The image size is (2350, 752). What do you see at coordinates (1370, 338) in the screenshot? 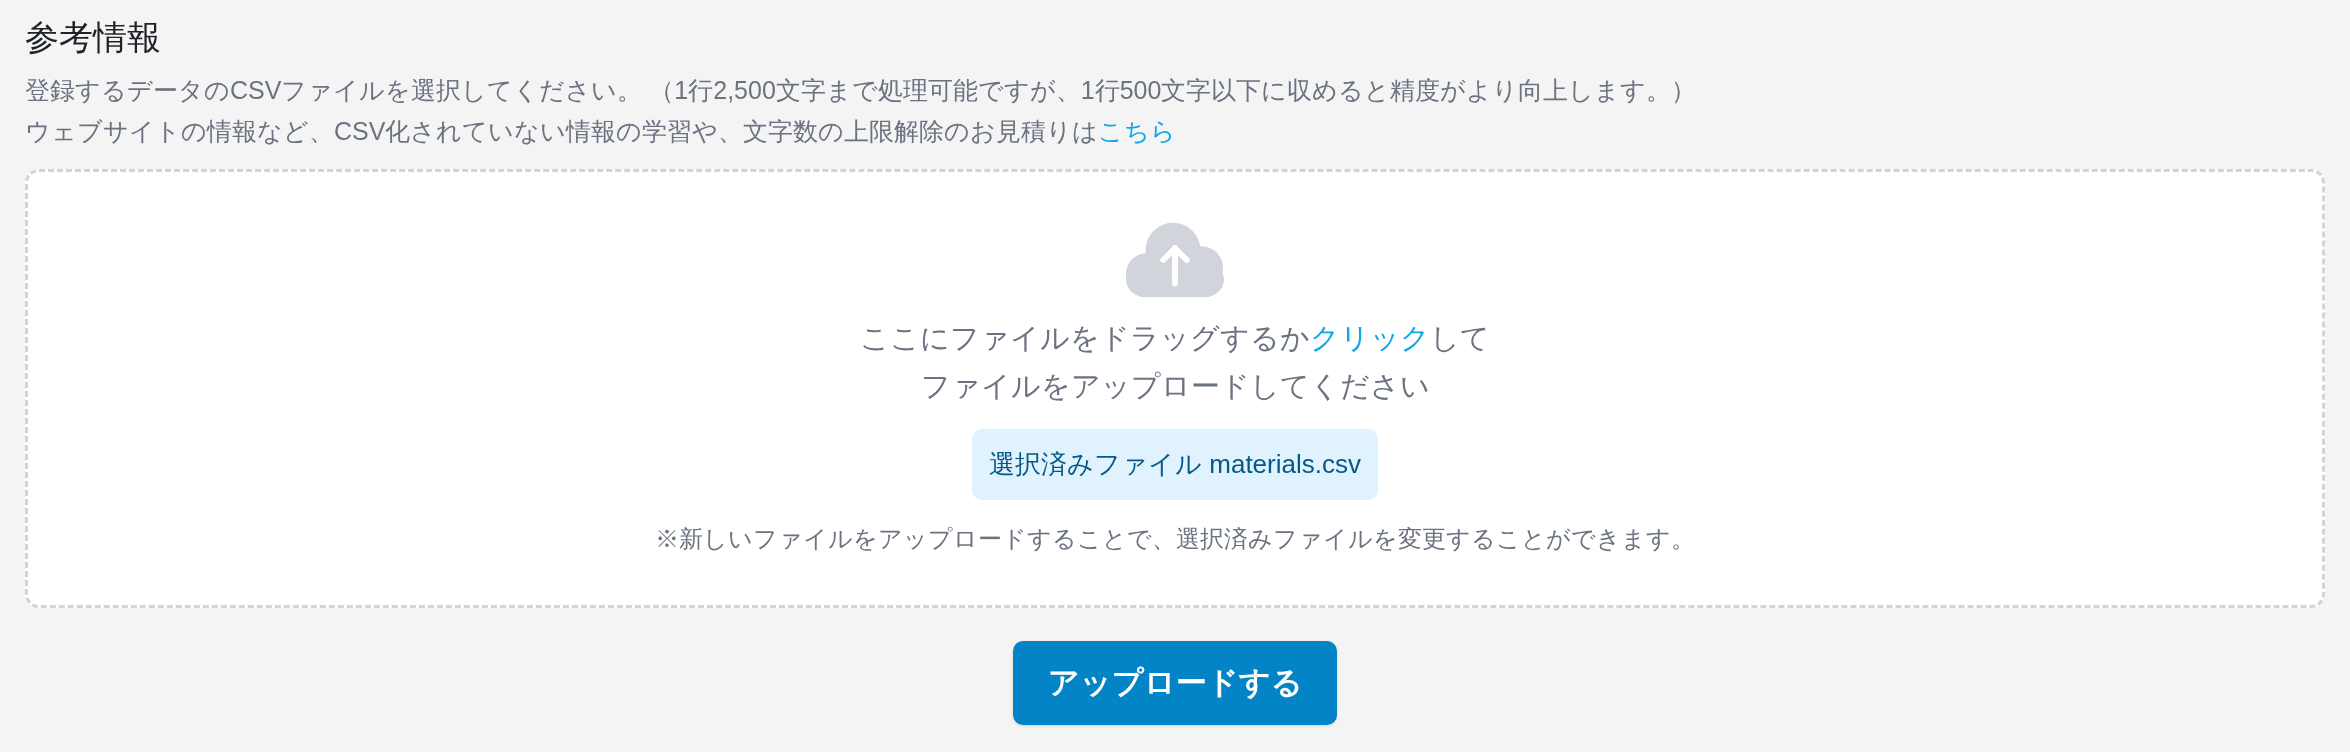
I see `click-link: クリック` at bounding box center [1370, 338].